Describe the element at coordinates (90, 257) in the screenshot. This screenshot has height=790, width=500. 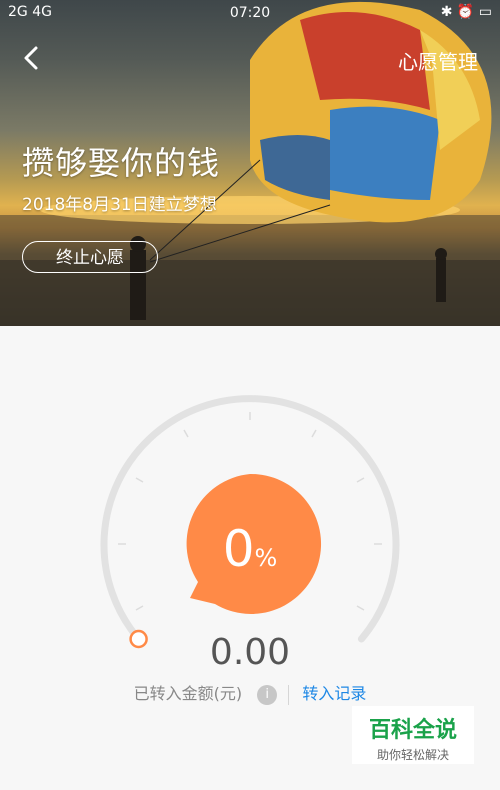
I see `terminate-wish-button: 终止心愿` at that location.